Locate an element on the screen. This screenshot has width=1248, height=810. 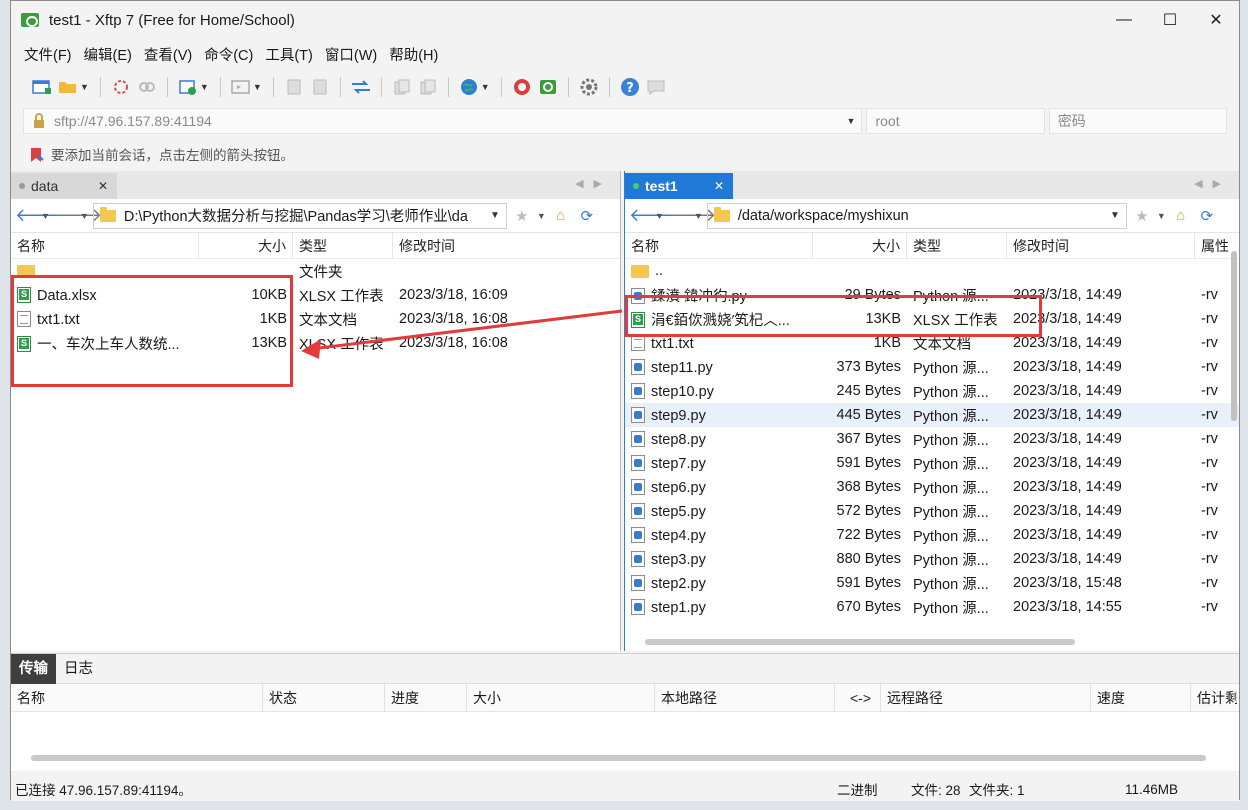
vertical-scrollbar is located at coordinates (1234, 336).